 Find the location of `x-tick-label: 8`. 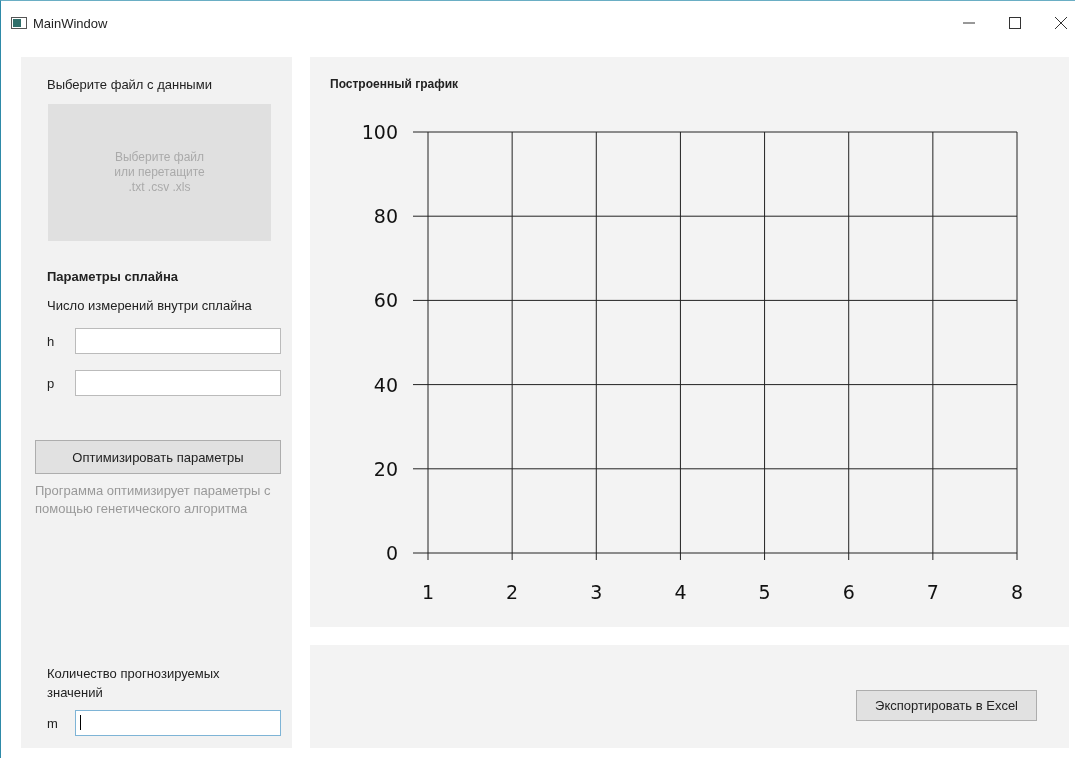

x-tick-label: 8 is located at coordinates (1017, 592).